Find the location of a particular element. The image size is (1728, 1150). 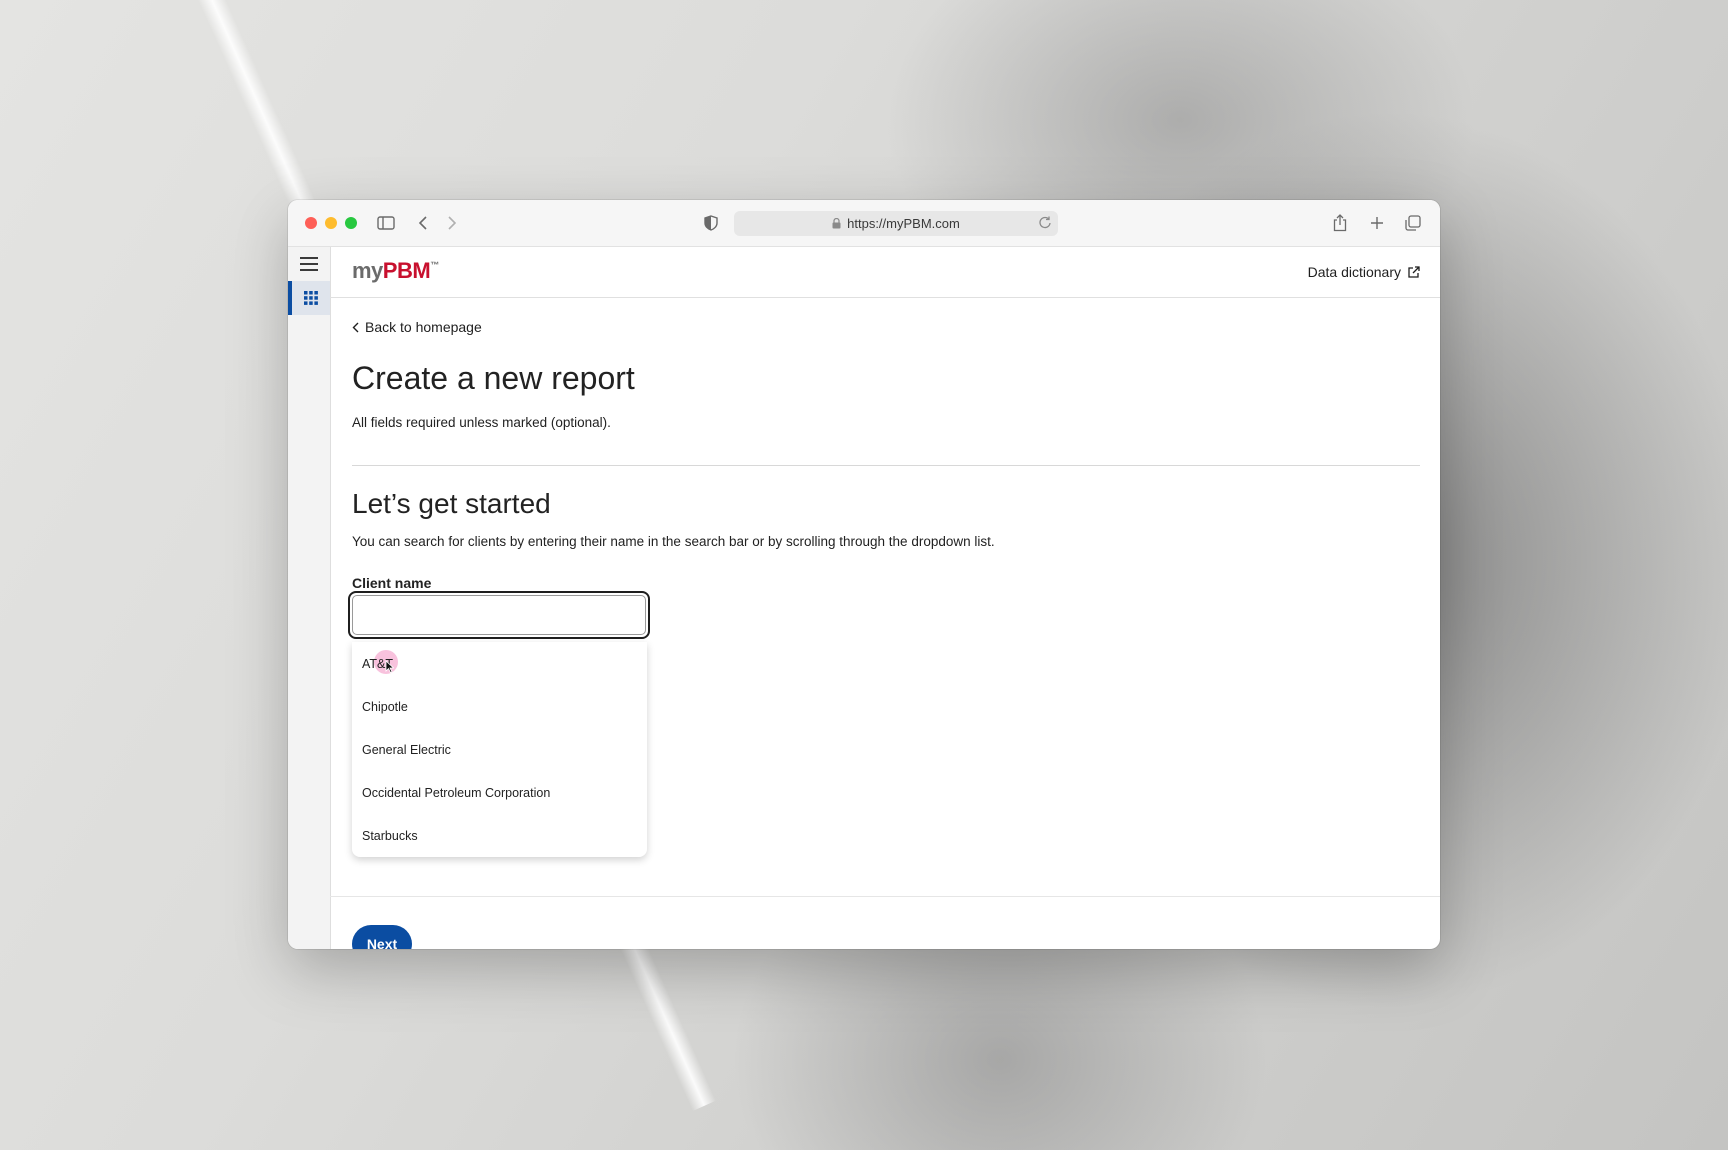

back-to-homepage-link: Back to homepage is located at coordinates (417, 327).